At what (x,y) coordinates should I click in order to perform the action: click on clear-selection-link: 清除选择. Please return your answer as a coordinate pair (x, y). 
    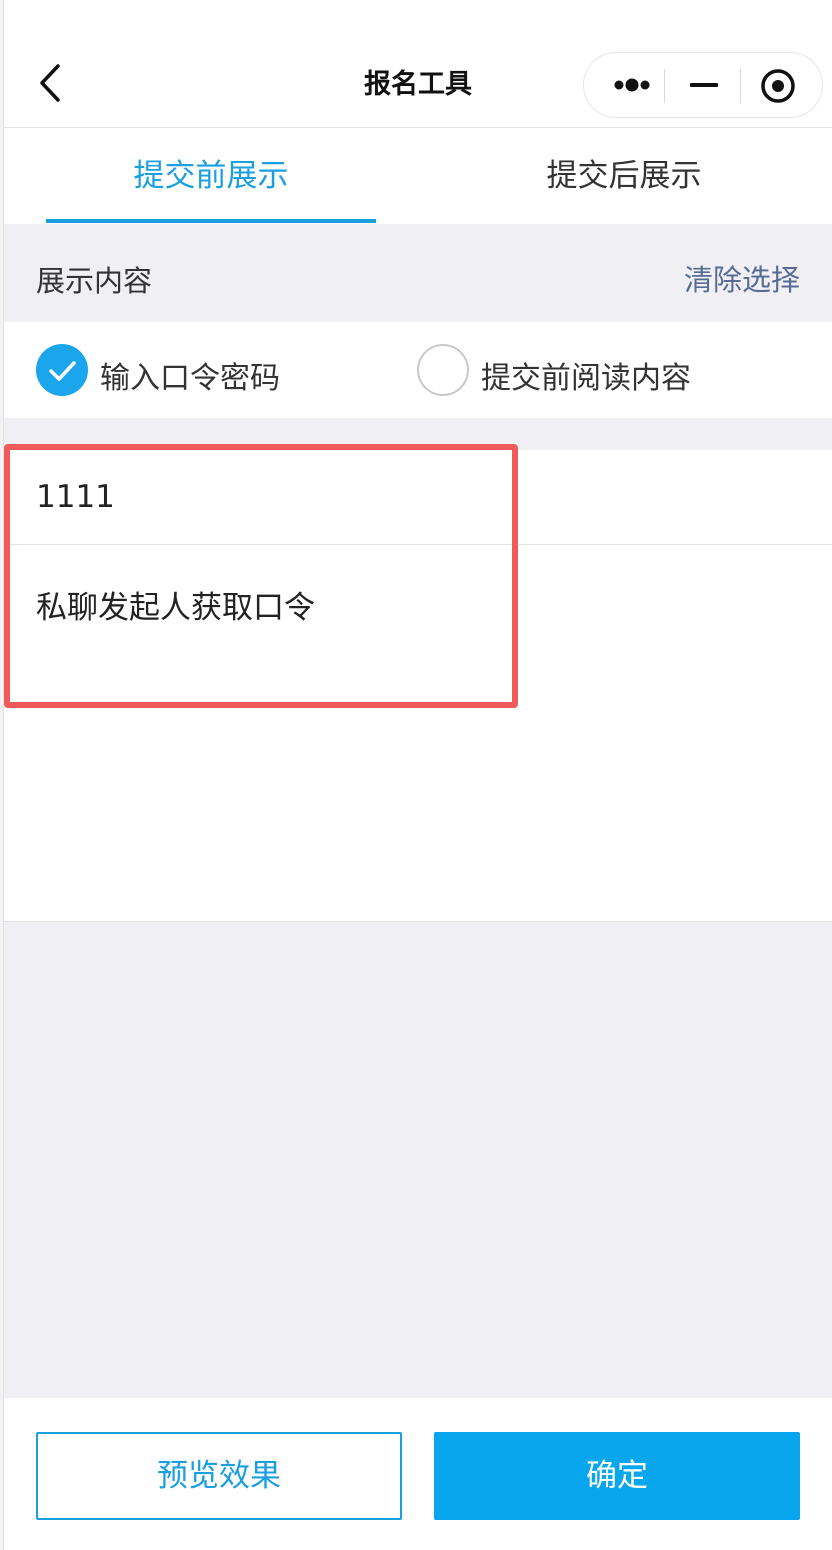
    Looking at the image, I should click on (742, 278).